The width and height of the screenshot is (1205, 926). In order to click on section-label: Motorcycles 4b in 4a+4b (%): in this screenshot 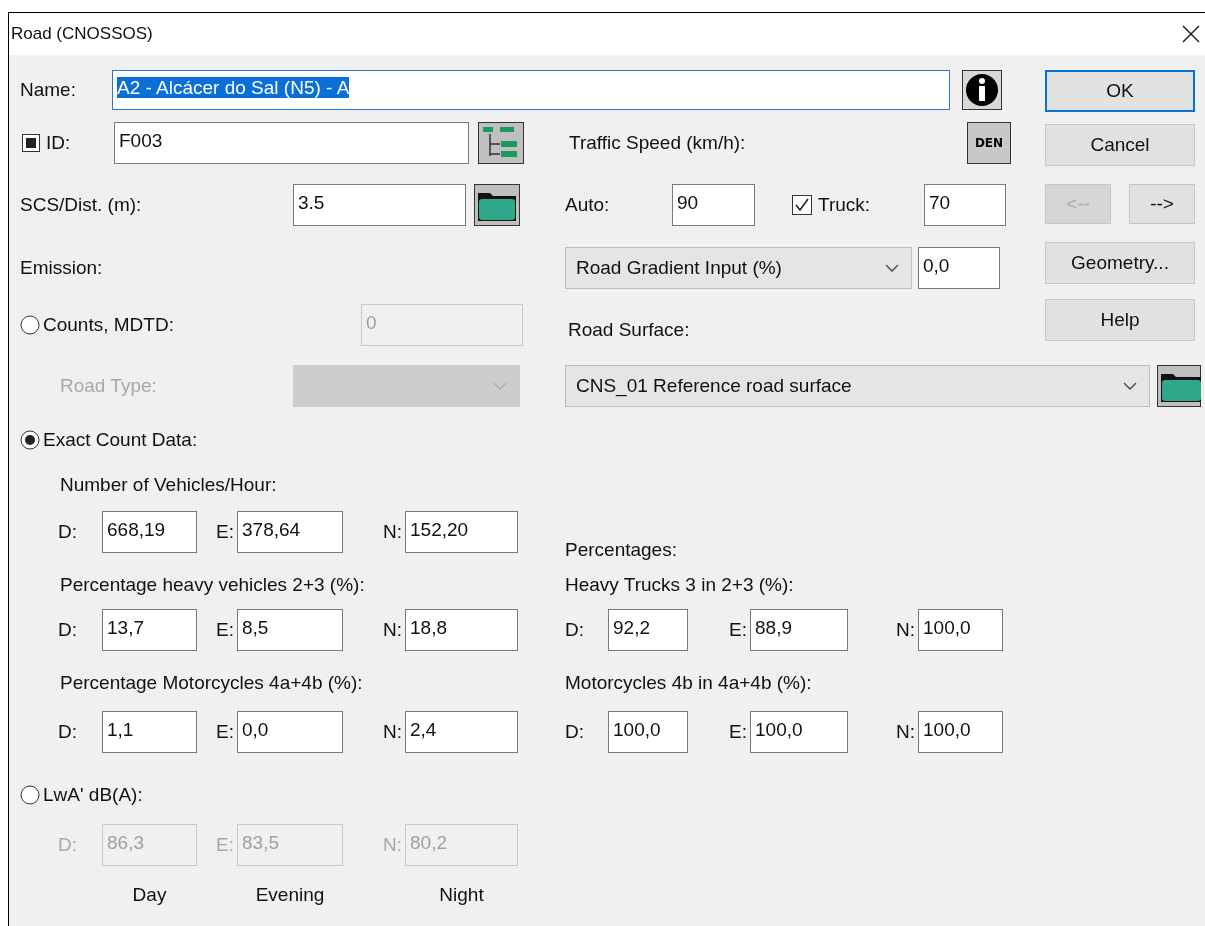, I will do `click(688, 683)`.